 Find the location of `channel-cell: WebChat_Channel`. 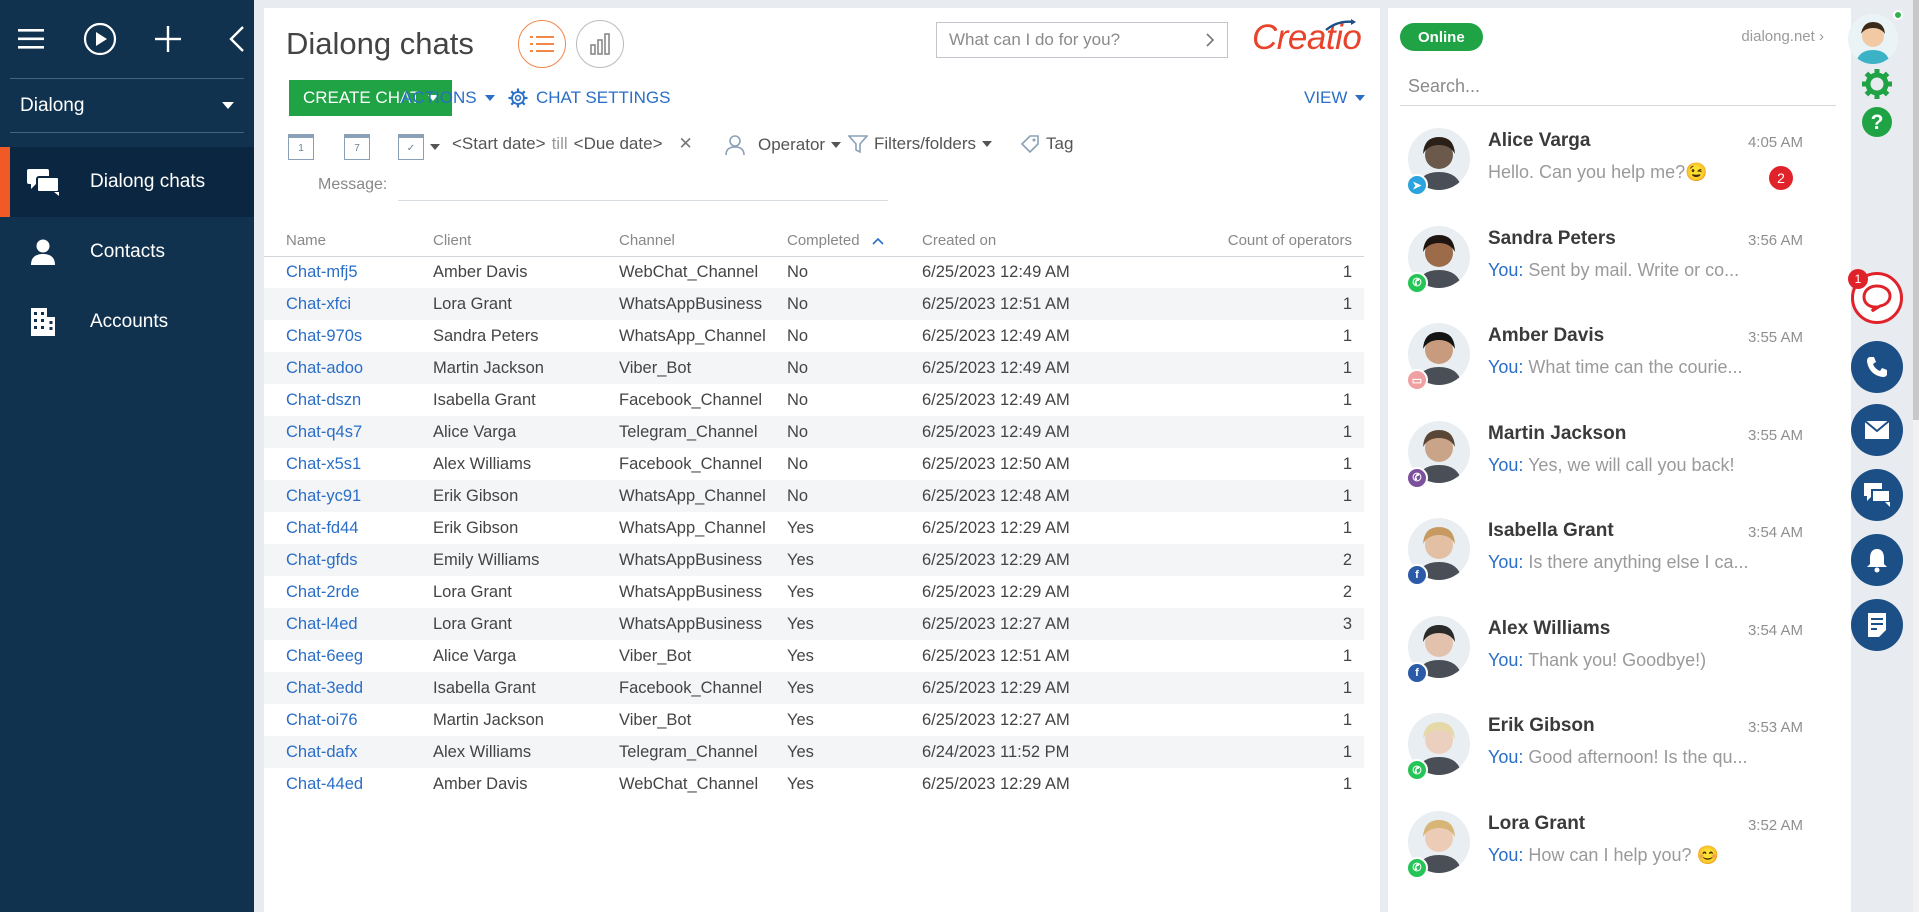

channel-cell: WebChat_Channel is located at coordinates (689, 271).